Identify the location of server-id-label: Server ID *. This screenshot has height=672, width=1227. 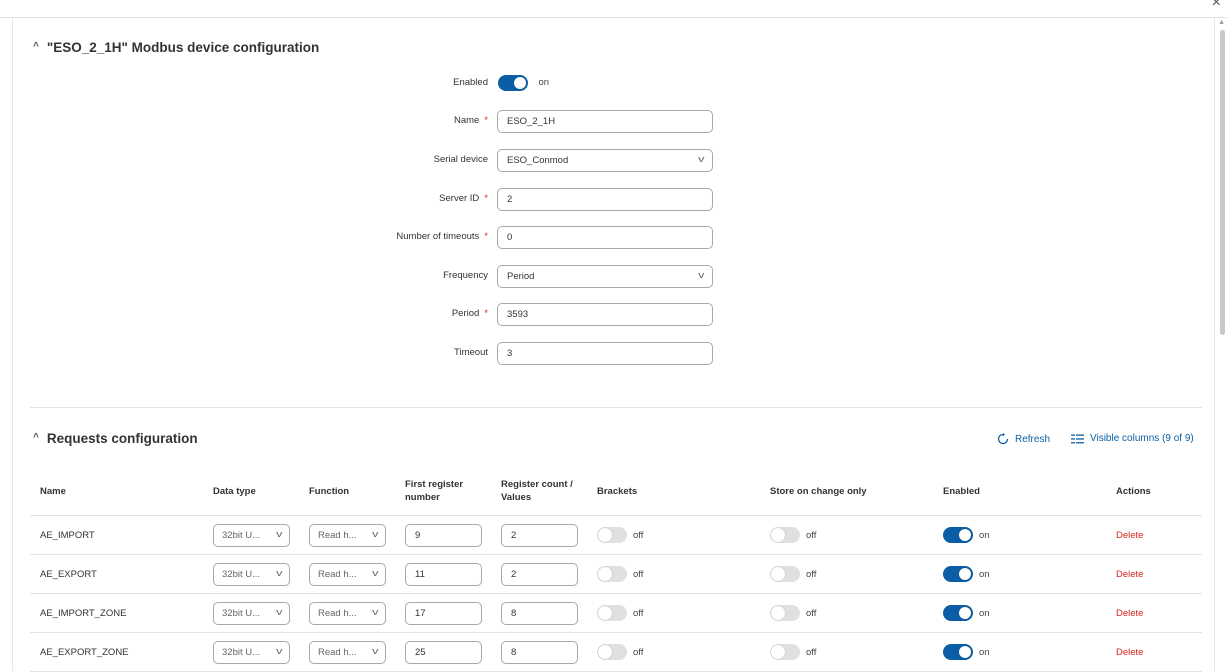
(463, 198).